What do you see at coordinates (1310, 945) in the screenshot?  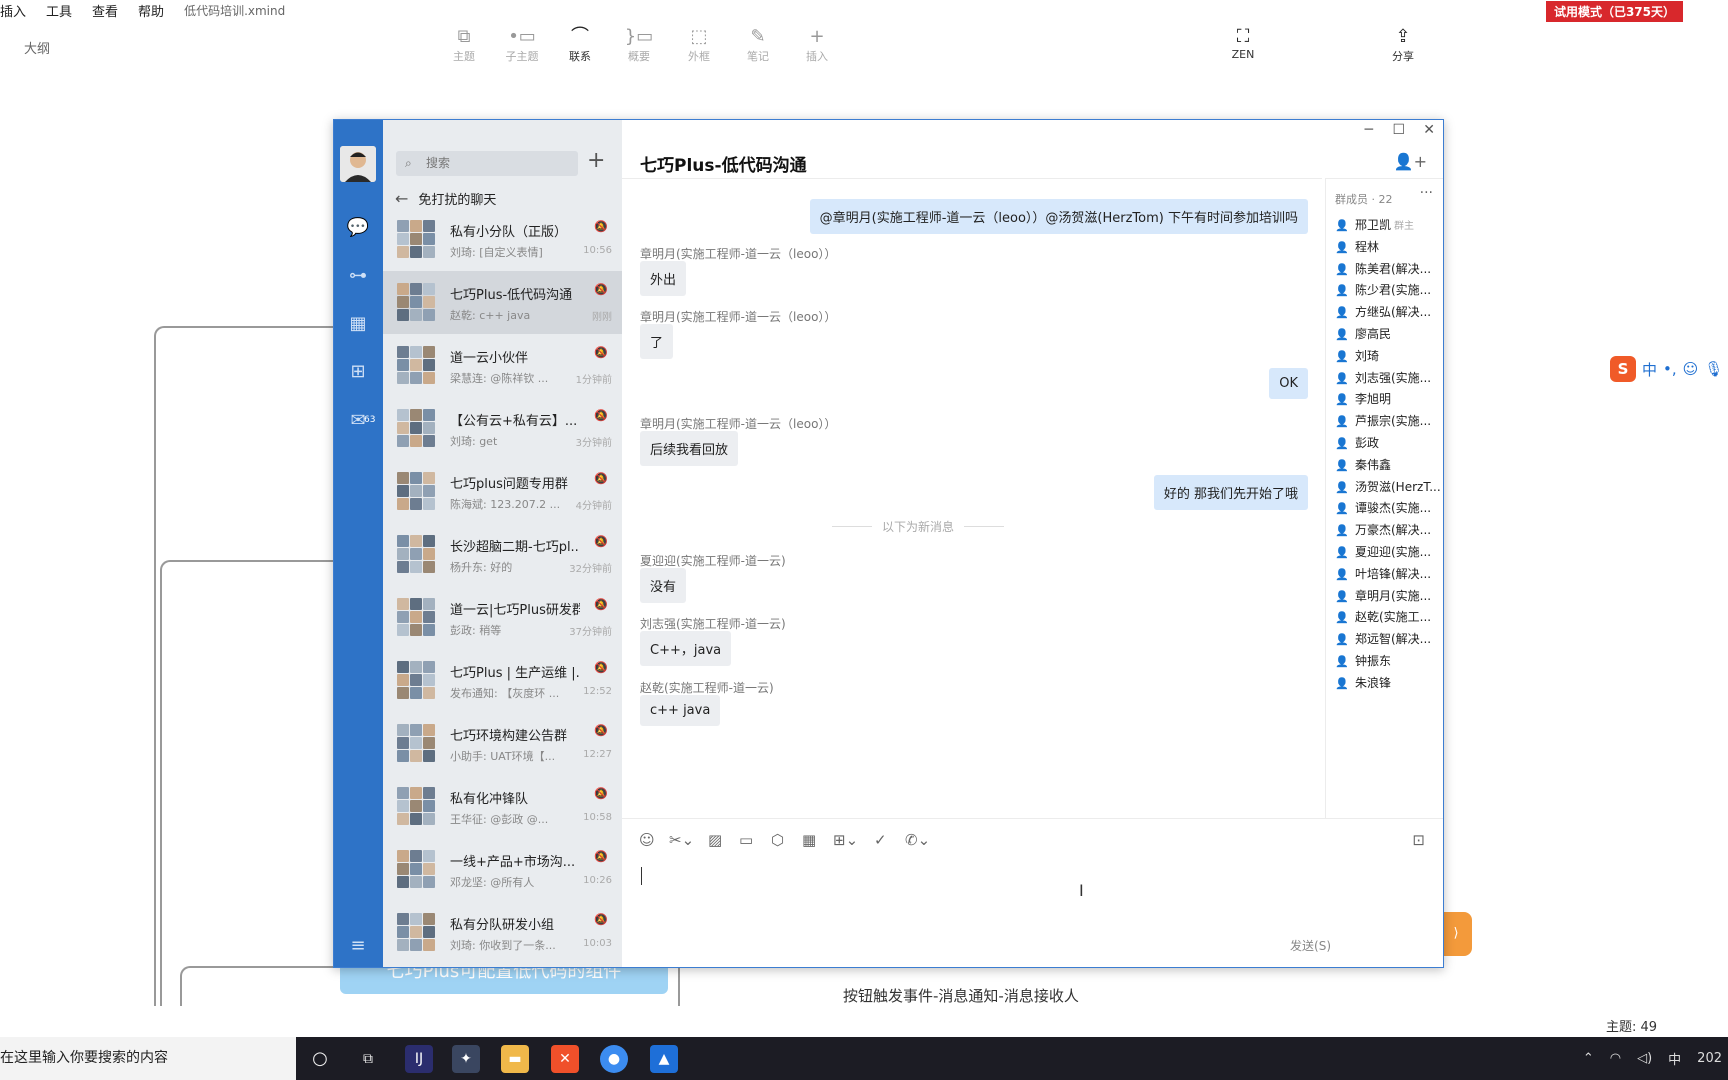 I see `send-button: 发送(S)` at bounding box center [1310, 945].